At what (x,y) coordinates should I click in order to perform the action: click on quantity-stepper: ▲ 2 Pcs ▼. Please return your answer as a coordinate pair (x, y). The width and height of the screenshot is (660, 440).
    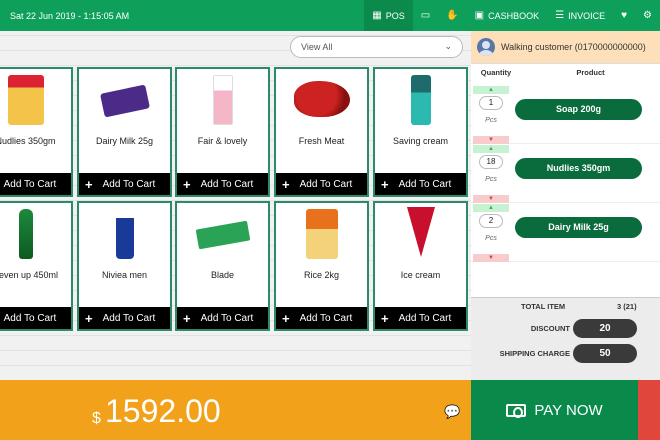
    Looking at the image, I should click on (491, 233).